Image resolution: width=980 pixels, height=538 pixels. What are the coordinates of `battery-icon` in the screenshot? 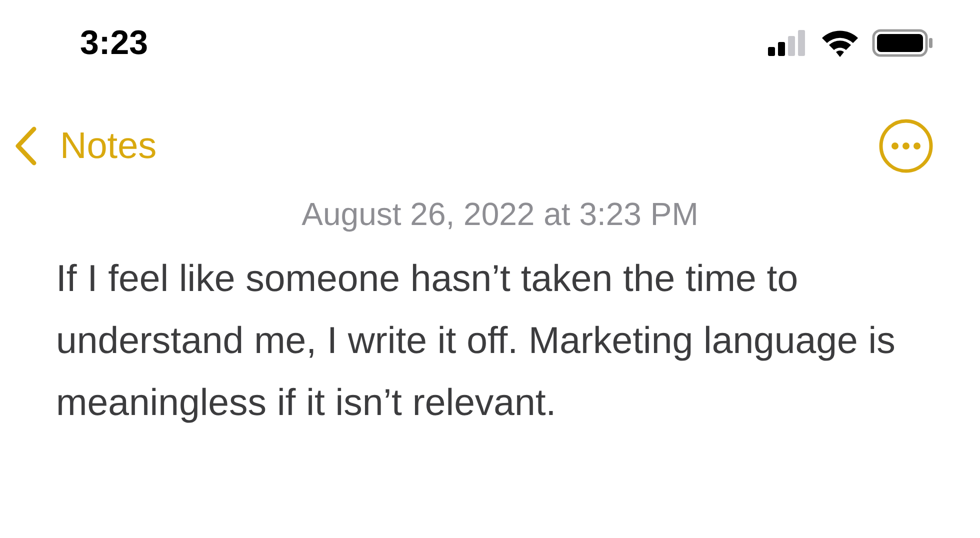 It's located at (903, 43).